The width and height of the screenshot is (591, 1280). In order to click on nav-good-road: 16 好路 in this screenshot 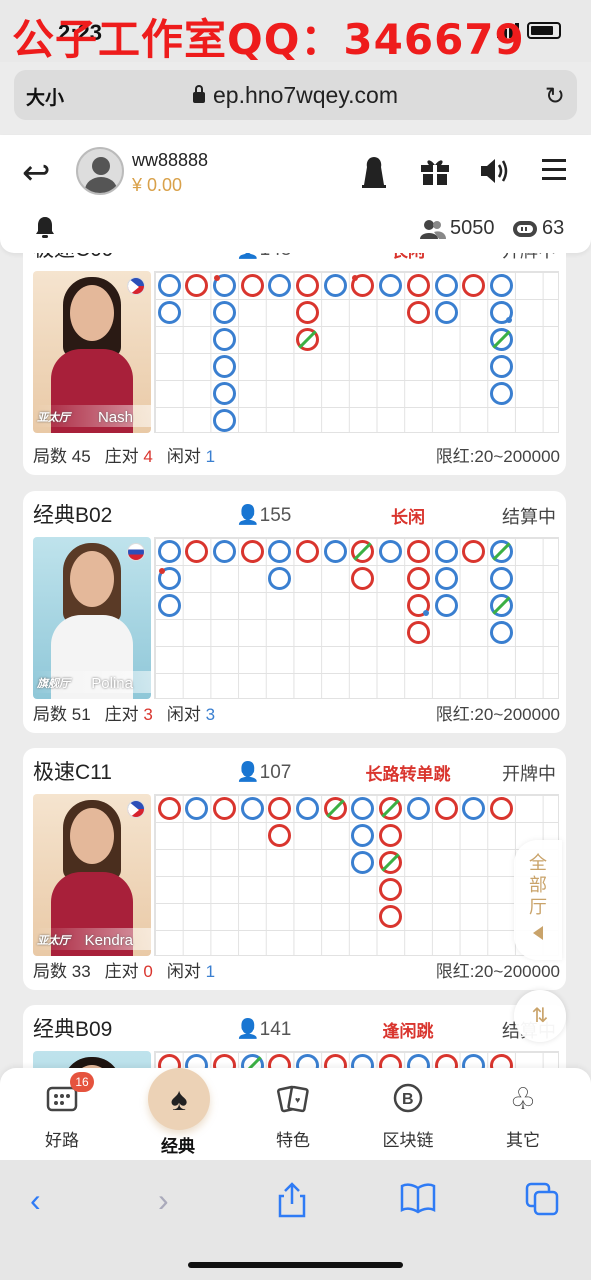, I will do `click(62, 1111)`.